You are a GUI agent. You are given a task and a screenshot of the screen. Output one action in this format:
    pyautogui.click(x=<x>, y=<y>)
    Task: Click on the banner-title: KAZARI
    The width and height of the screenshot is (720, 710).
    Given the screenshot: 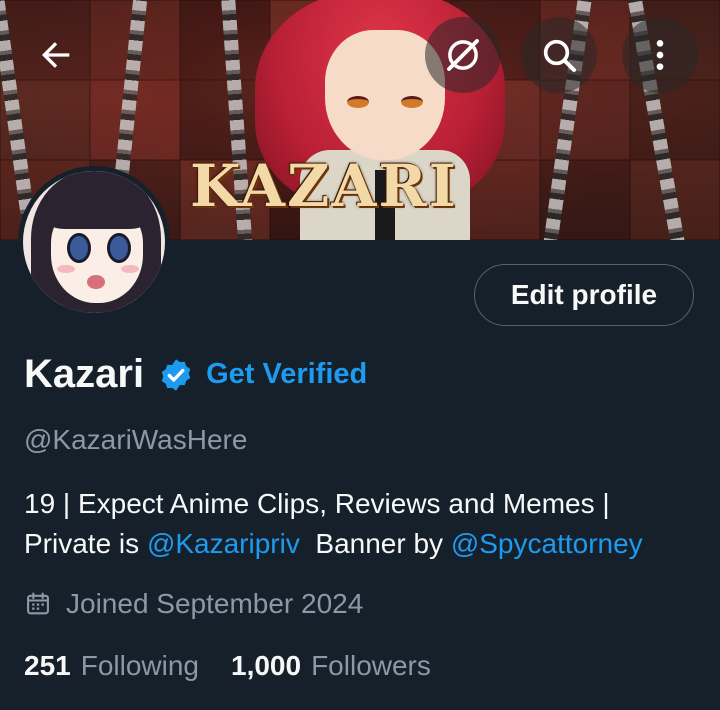 What is the action you would take?
    pyautogui.click(x=324, y=186)
    